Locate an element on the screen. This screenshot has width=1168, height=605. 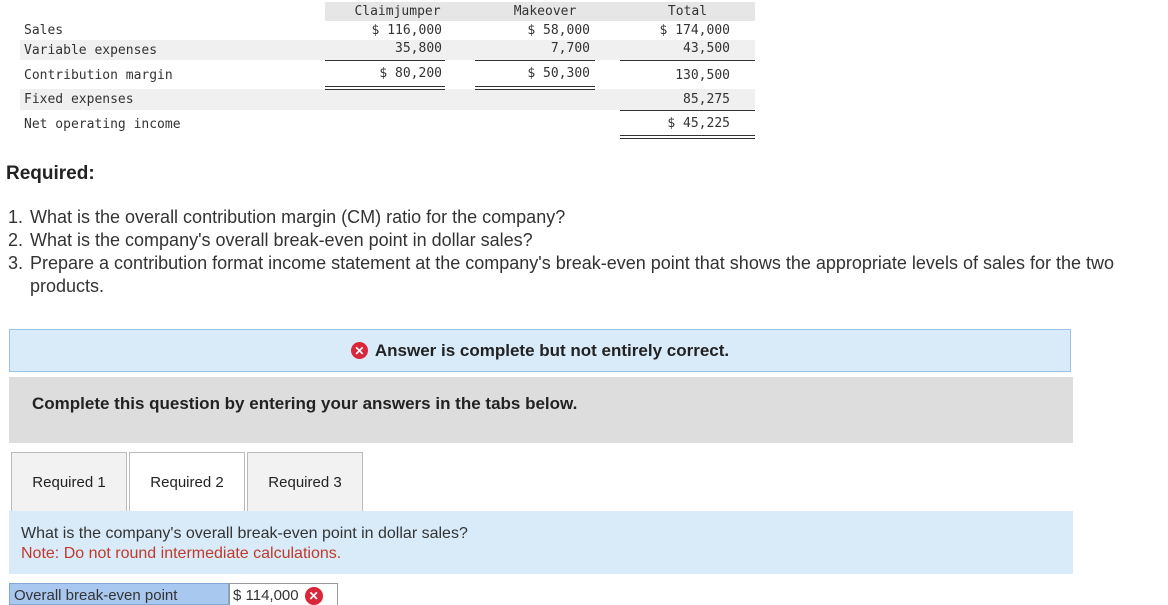
break-even-answer-field: $ 114,000 ✕ is located at coordinates (283, 594).